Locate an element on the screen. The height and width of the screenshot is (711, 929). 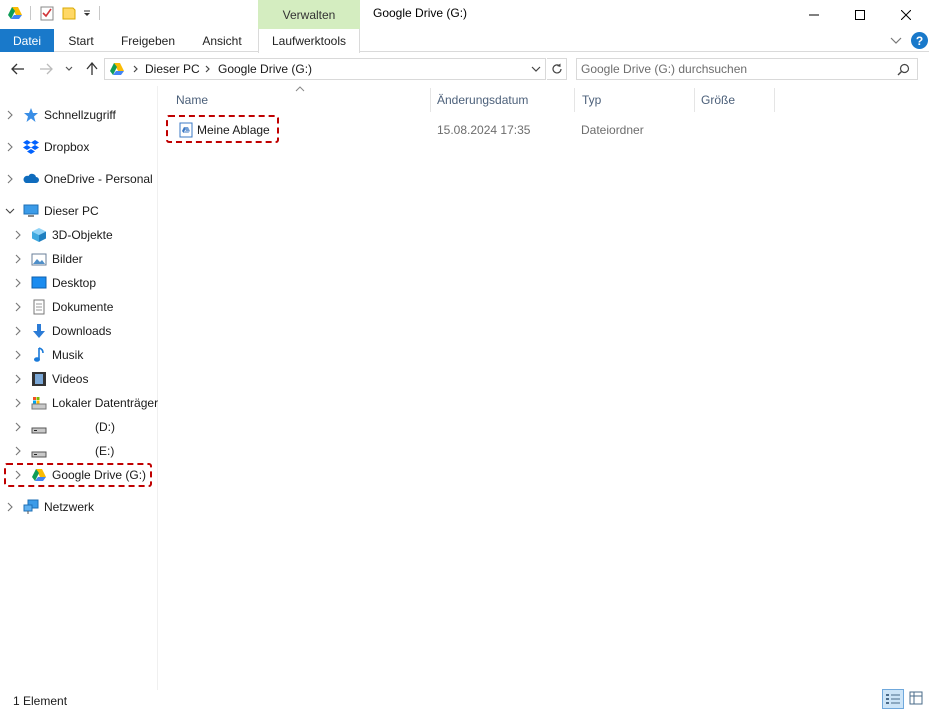
search-input is located at coordinates (731, 69).